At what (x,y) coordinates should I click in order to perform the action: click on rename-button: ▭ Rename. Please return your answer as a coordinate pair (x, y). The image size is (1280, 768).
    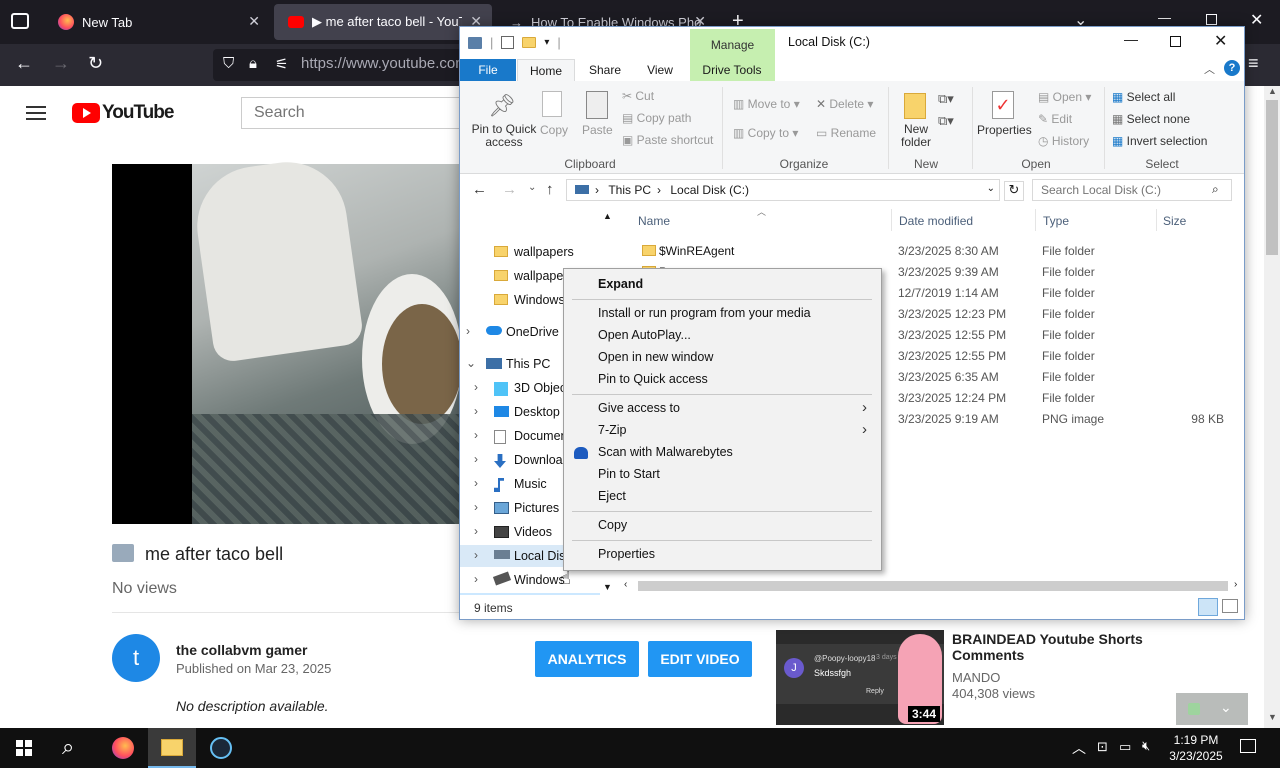
    Looking at the image, I should click on (846, 133).